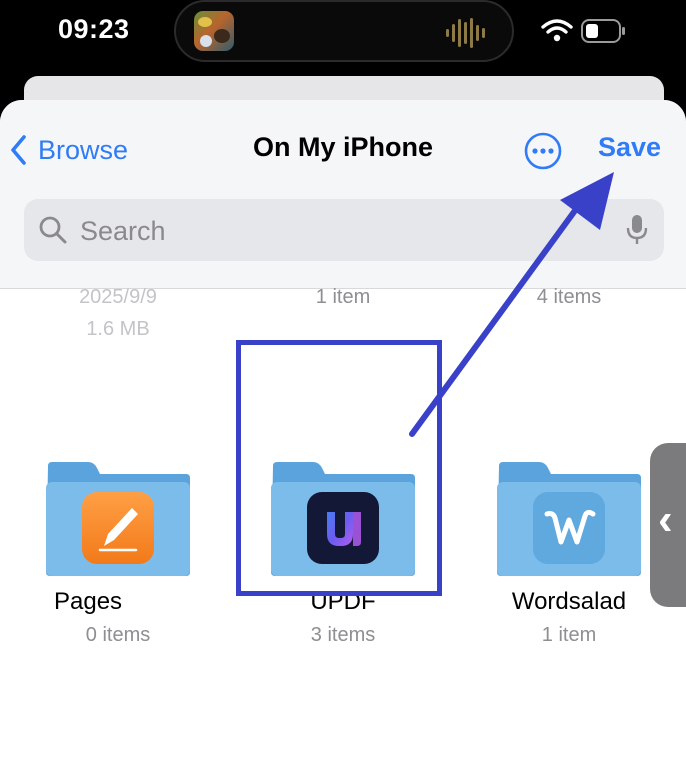  I want to click on search-icon, so click(53, 230).